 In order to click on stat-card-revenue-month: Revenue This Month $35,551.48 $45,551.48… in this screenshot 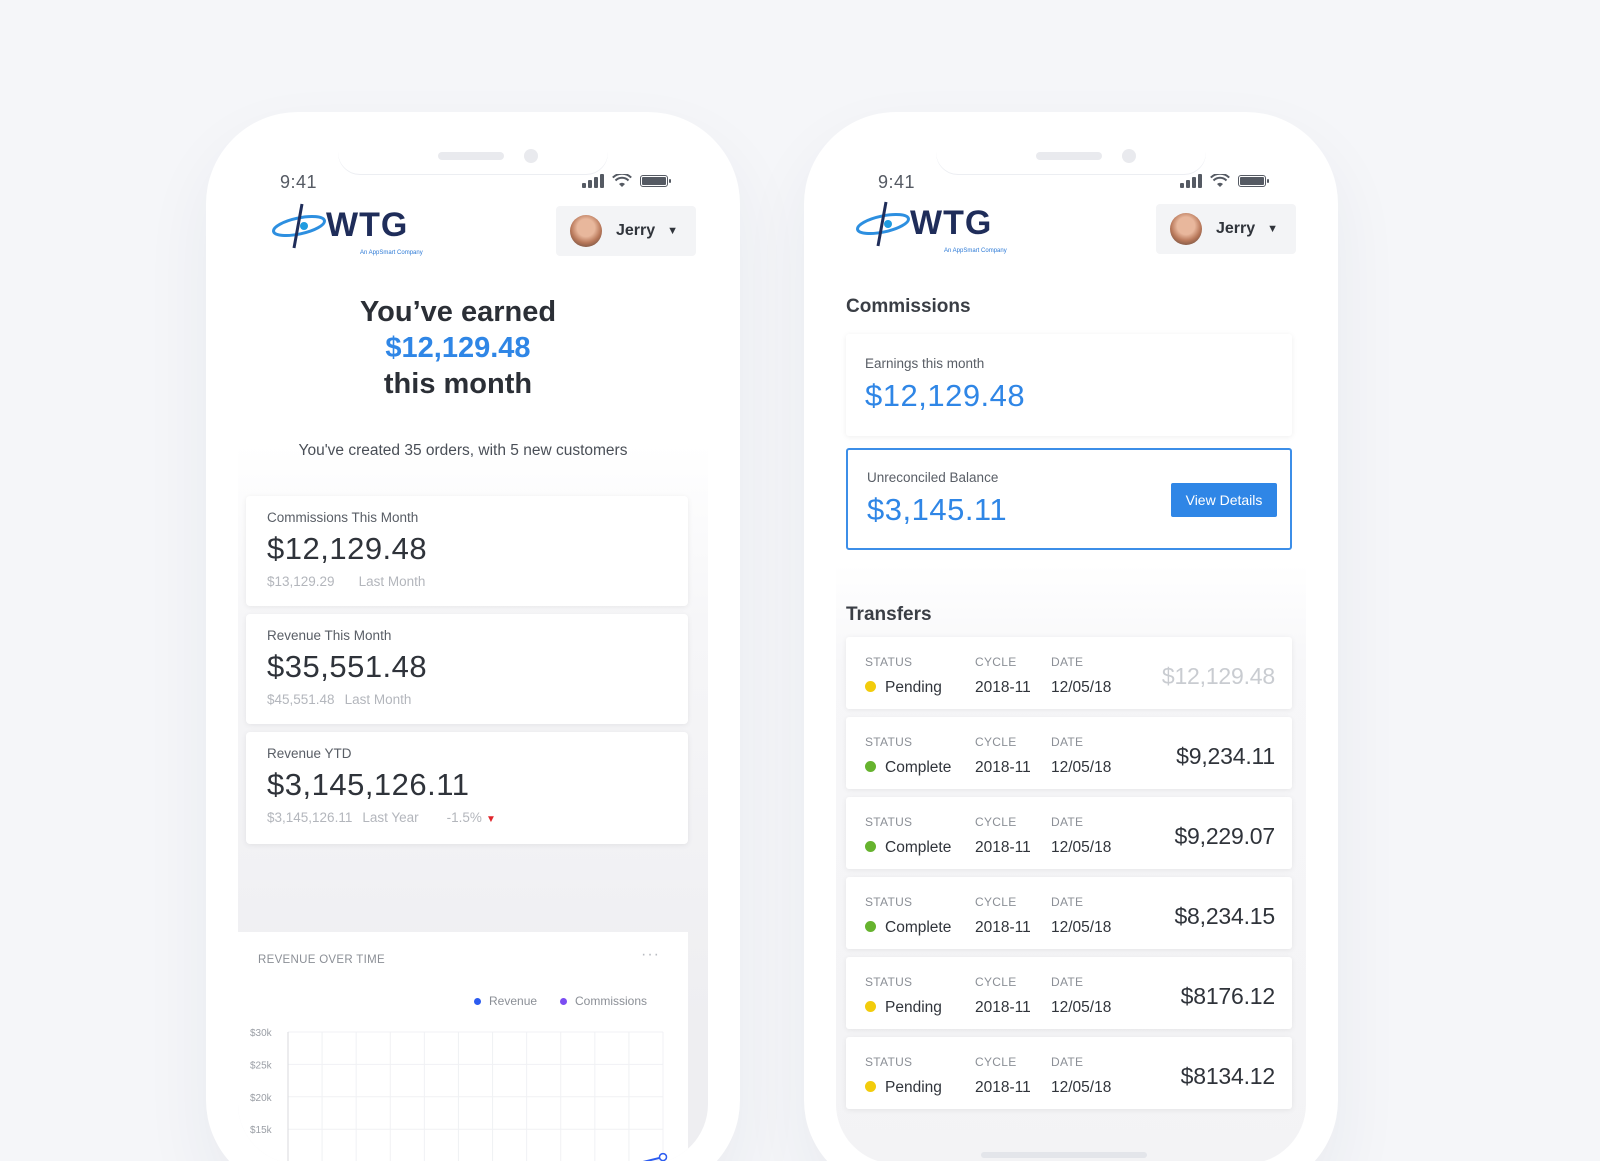, I will do `click(467, 669)`.